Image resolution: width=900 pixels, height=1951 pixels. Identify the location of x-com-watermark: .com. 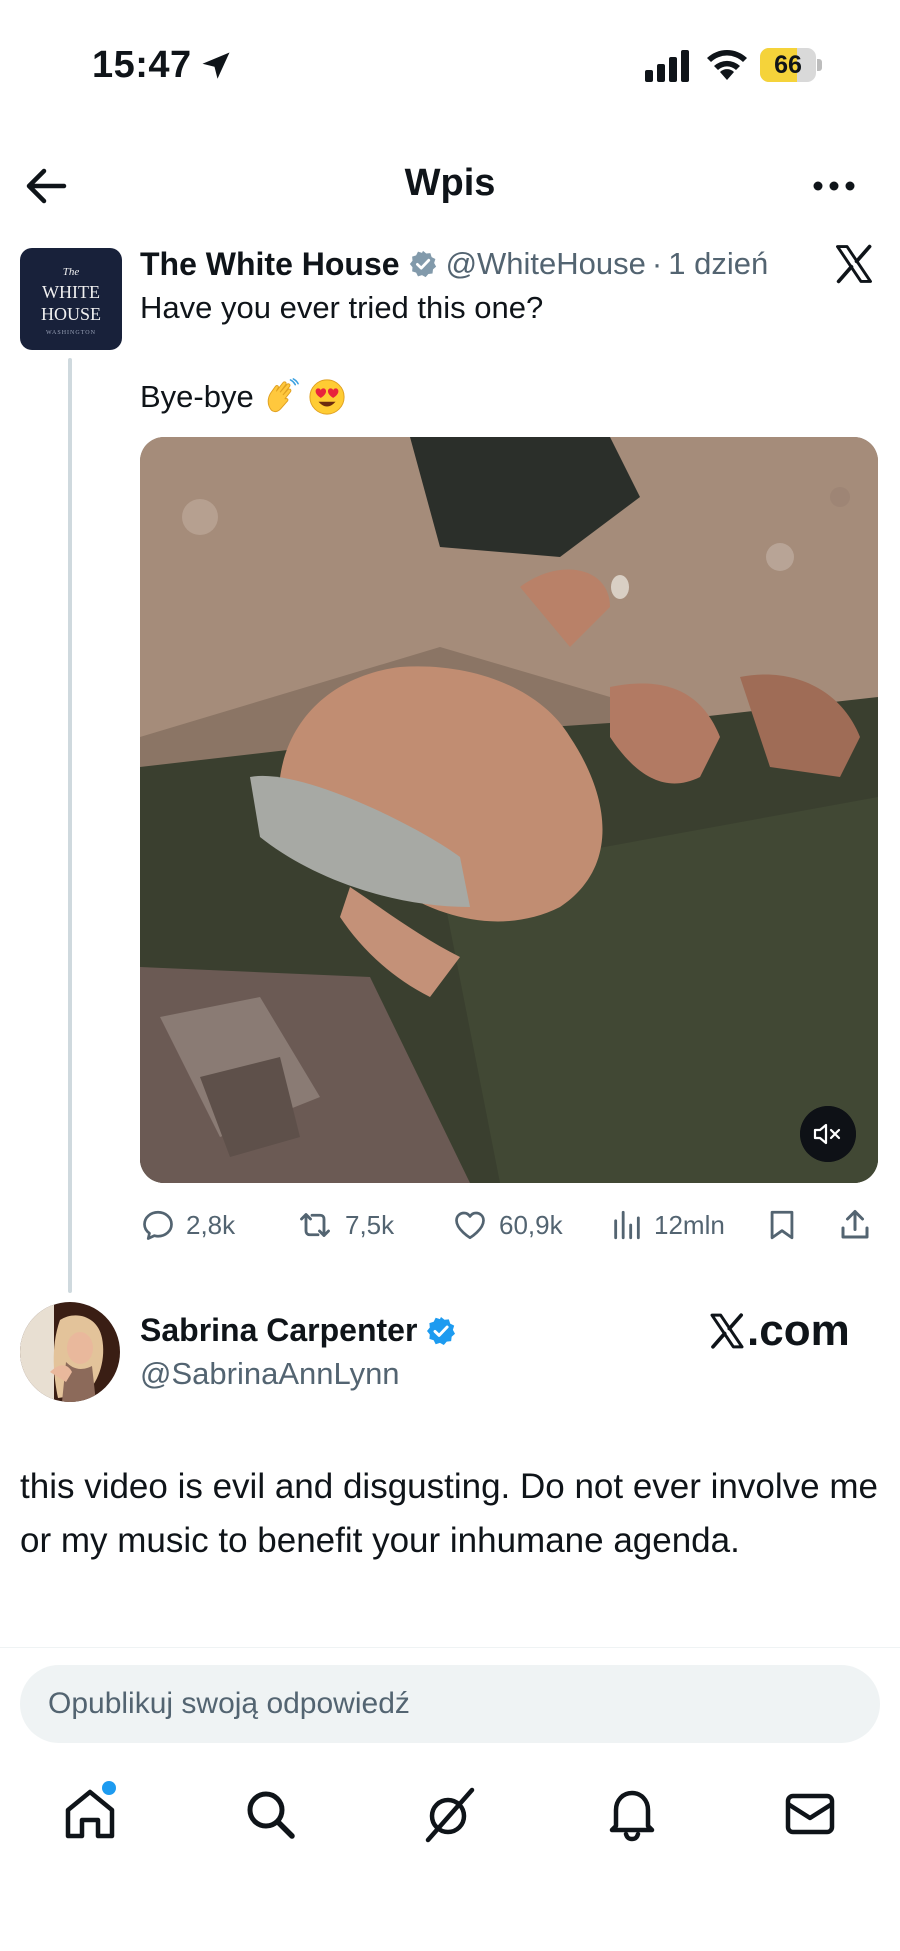
(778, 1331).